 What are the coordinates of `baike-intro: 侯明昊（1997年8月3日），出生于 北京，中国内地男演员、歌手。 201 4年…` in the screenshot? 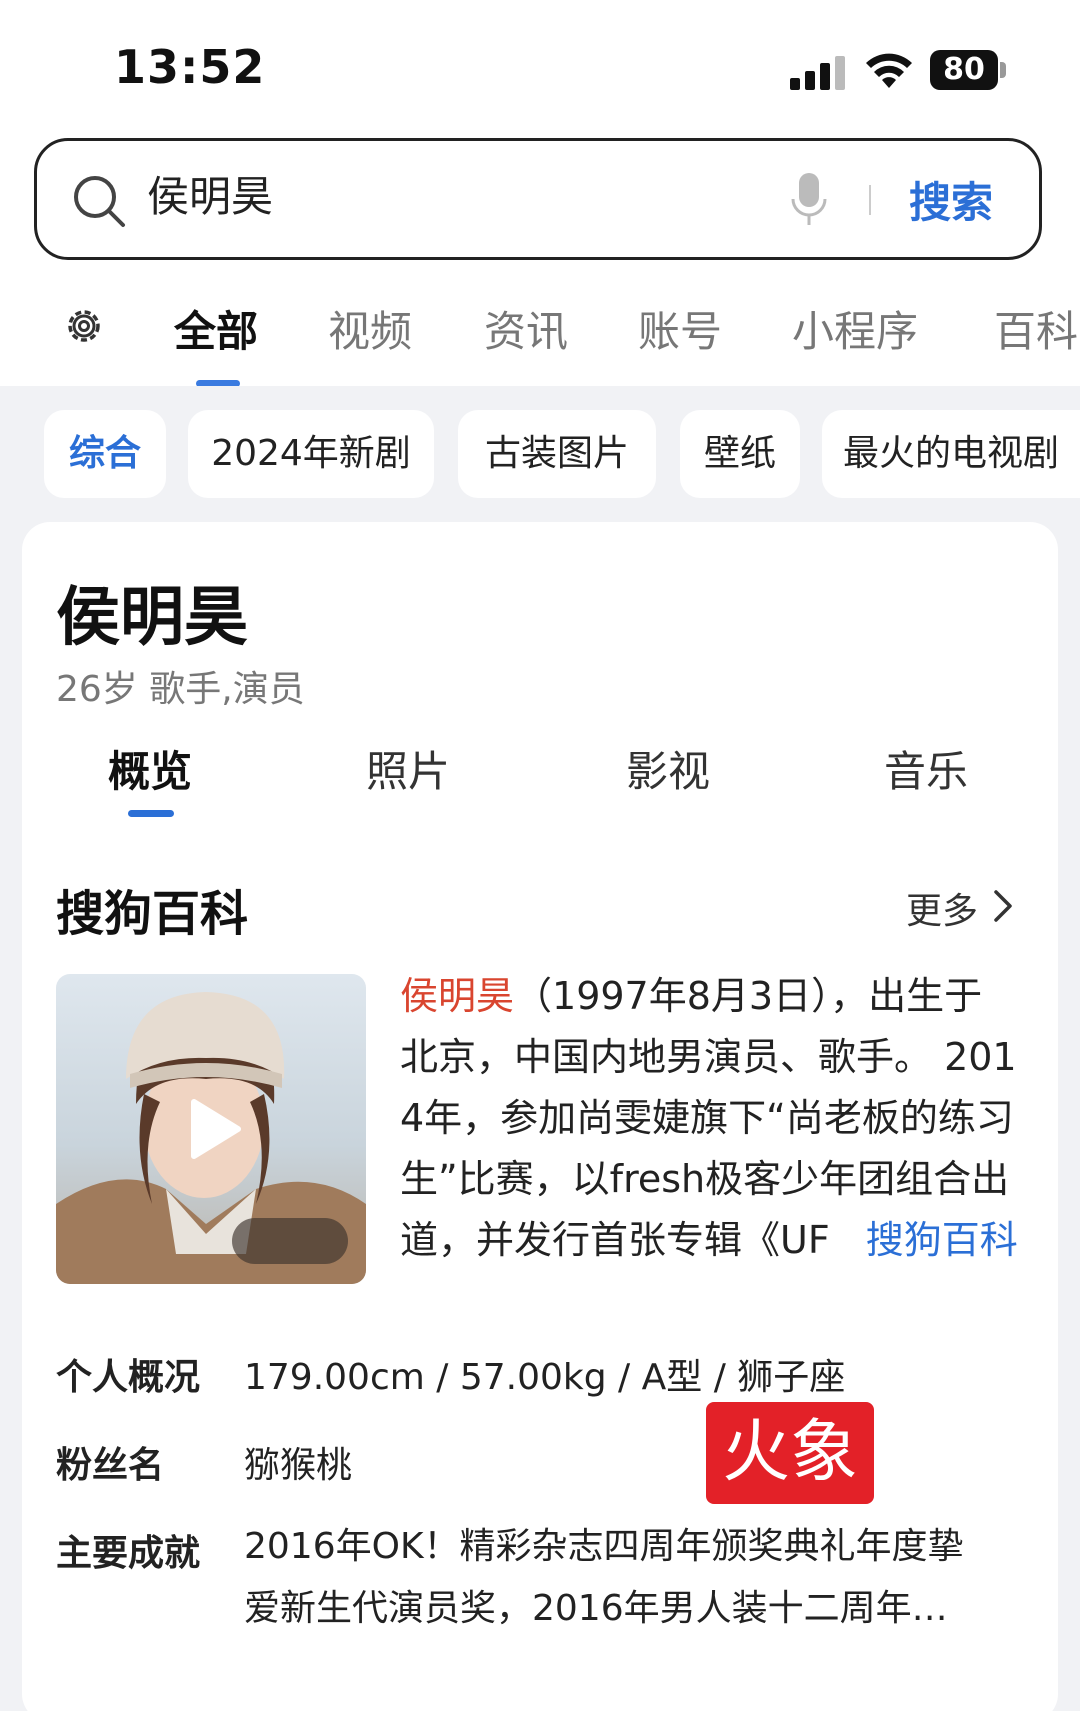 It's located at (715, 1118).